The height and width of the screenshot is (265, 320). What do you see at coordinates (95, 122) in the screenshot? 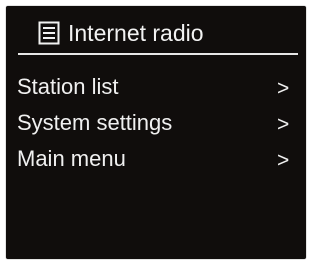
I see `menu-item-label: System settings` at bounding box center [95, 122].